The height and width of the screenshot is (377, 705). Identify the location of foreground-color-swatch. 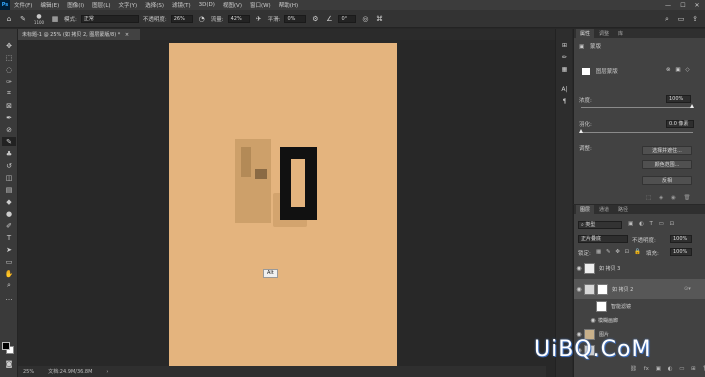
(6, 346).